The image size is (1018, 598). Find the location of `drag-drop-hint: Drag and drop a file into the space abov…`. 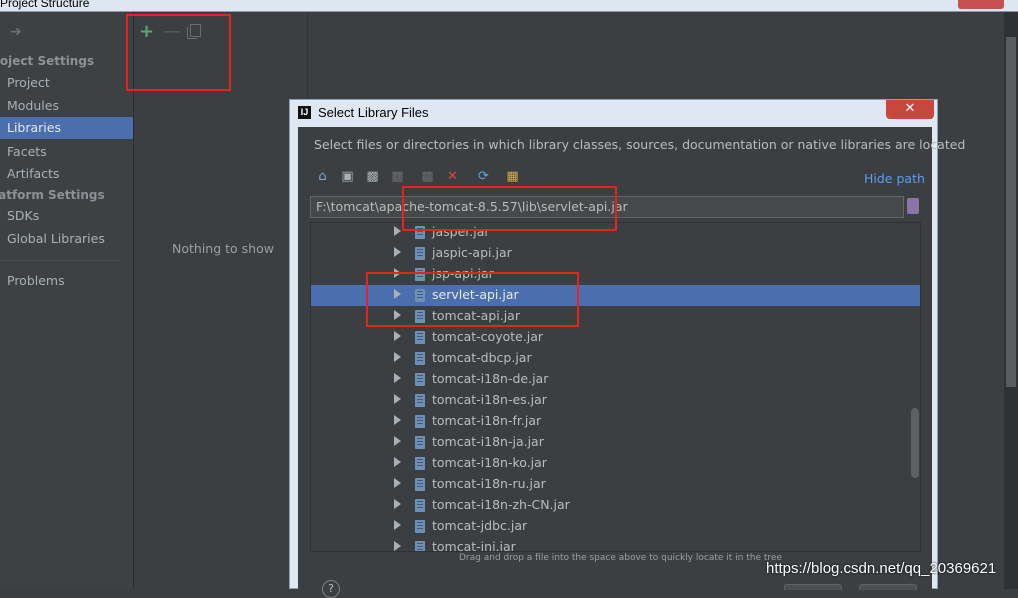

drag-drop-hint: Drag and drop a file into the space abov… is located at coordinates (620, 558).